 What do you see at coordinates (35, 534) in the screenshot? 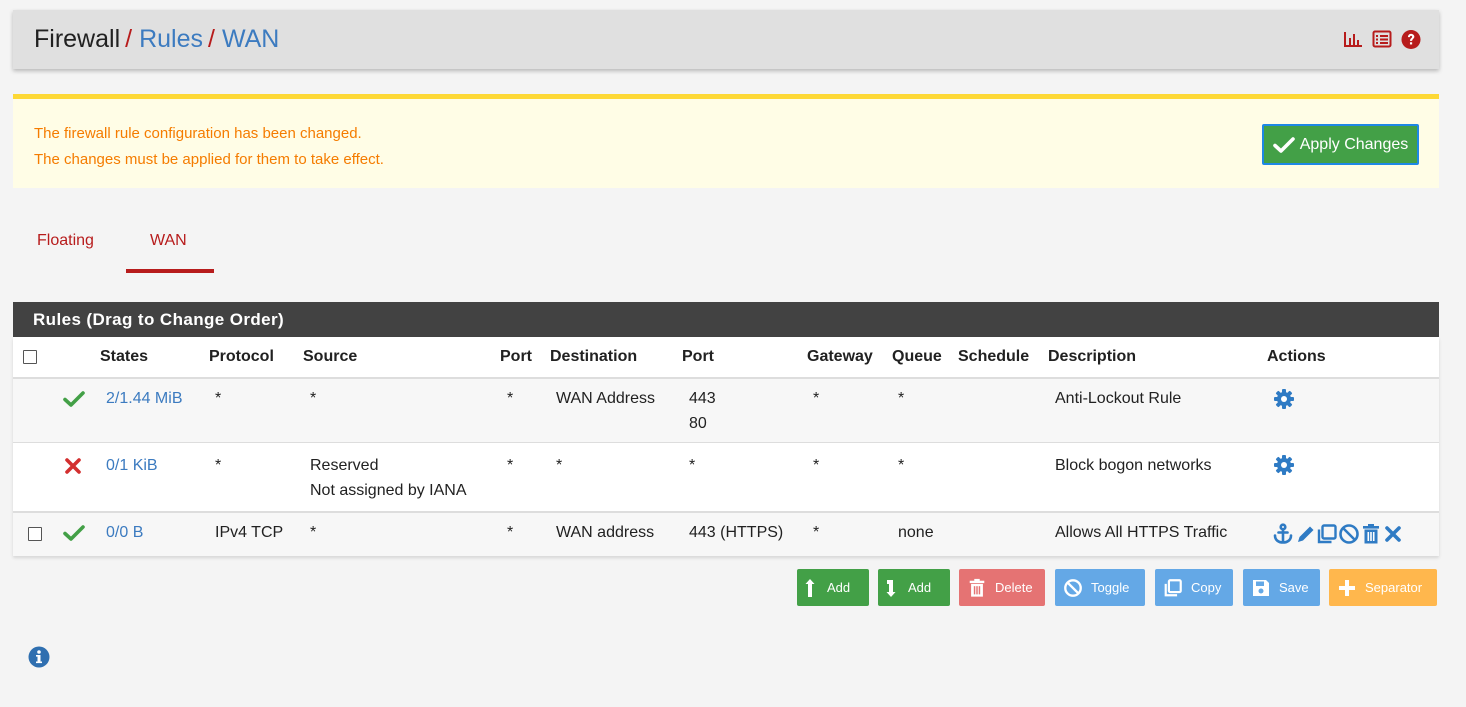
I see `row-select-checkbox` at bounding box center [35, 534].